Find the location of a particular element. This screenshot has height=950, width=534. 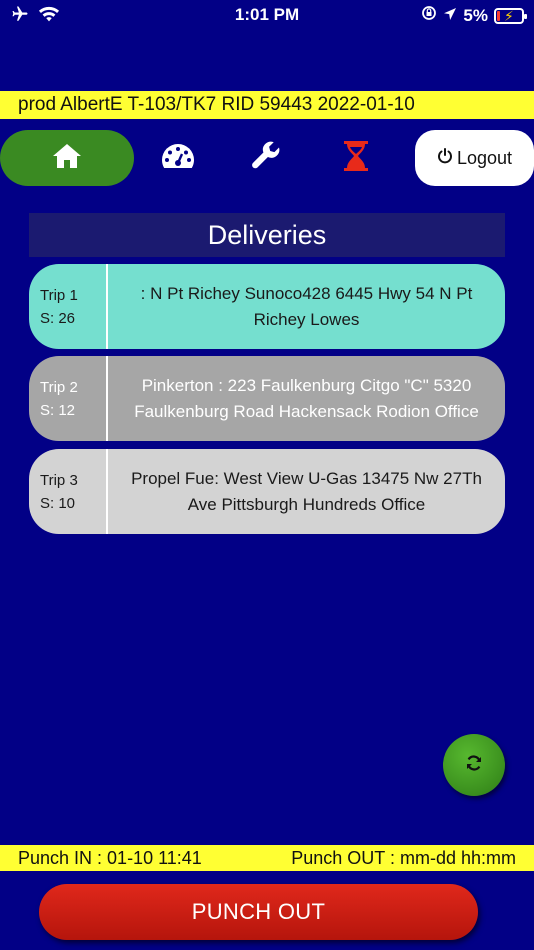

rotation-lock-icon is located at coordinates (429, 15).